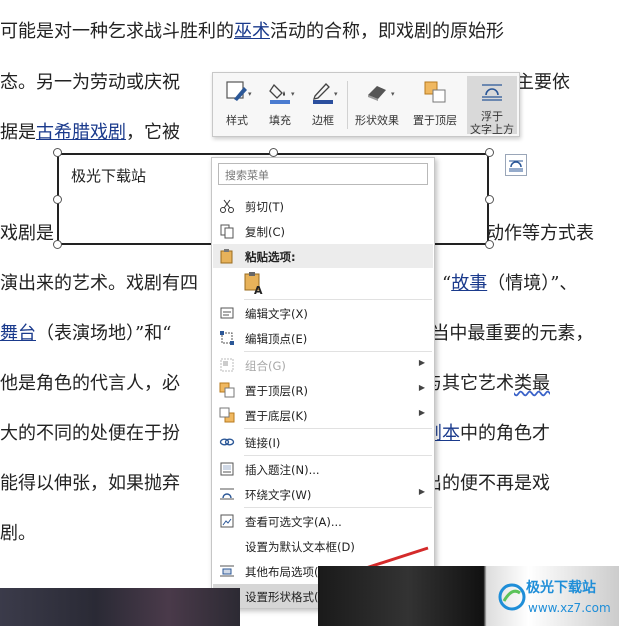 This screenshot has height=626, width=619. What do you see at coordinates (561, 588) in the screenshot?
I see `watermark-text: 极光下载站` at bounding box center [561, 588].